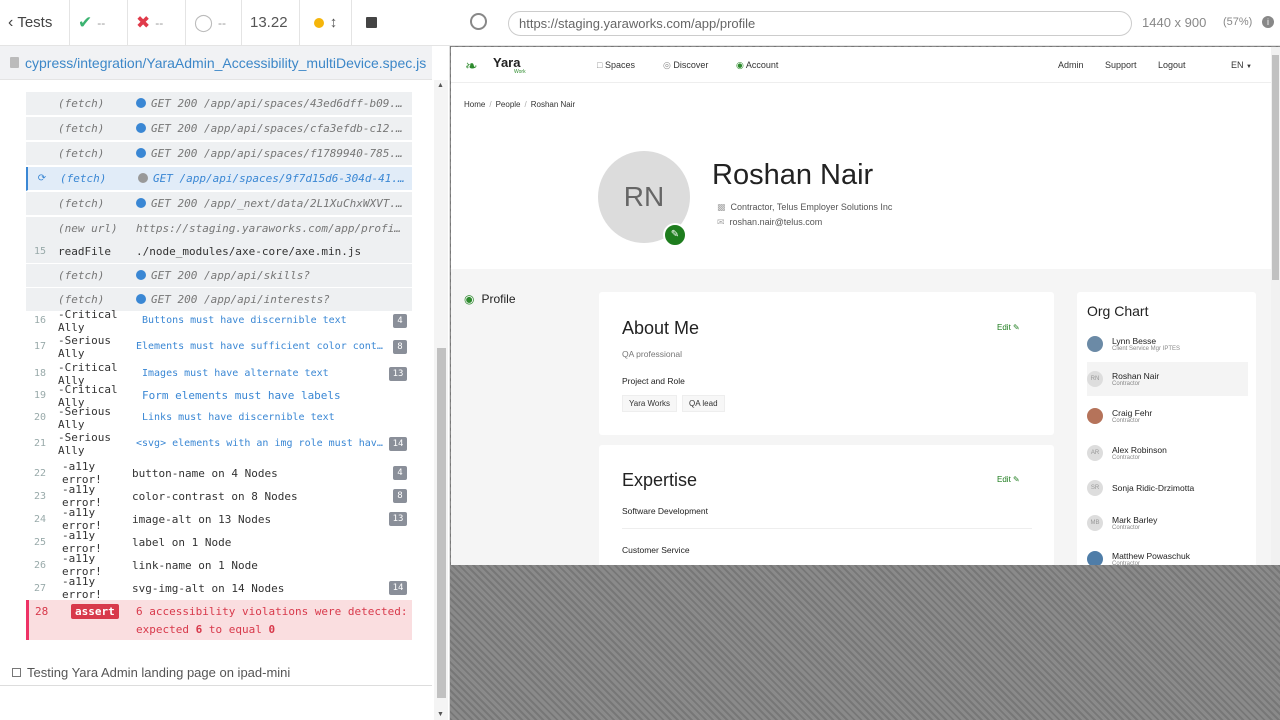 The height and width of the screenshot is (720, 1280). What do you see at coordinates (490, 299) in the screenshot?
I see `side-nav-profile: ◉ Profile` at bounding box center [490, 299].